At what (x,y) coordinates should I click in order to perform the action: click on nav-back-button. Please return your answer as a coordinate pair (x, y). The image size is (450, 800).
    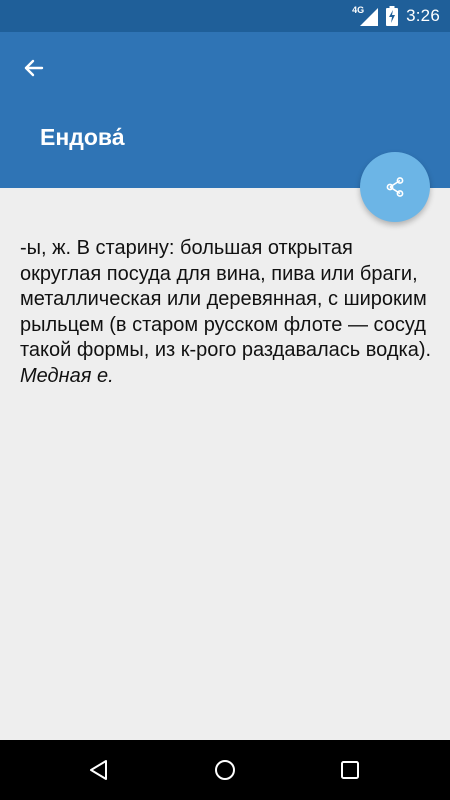
    Looking at the image, I should click on (99, 770).